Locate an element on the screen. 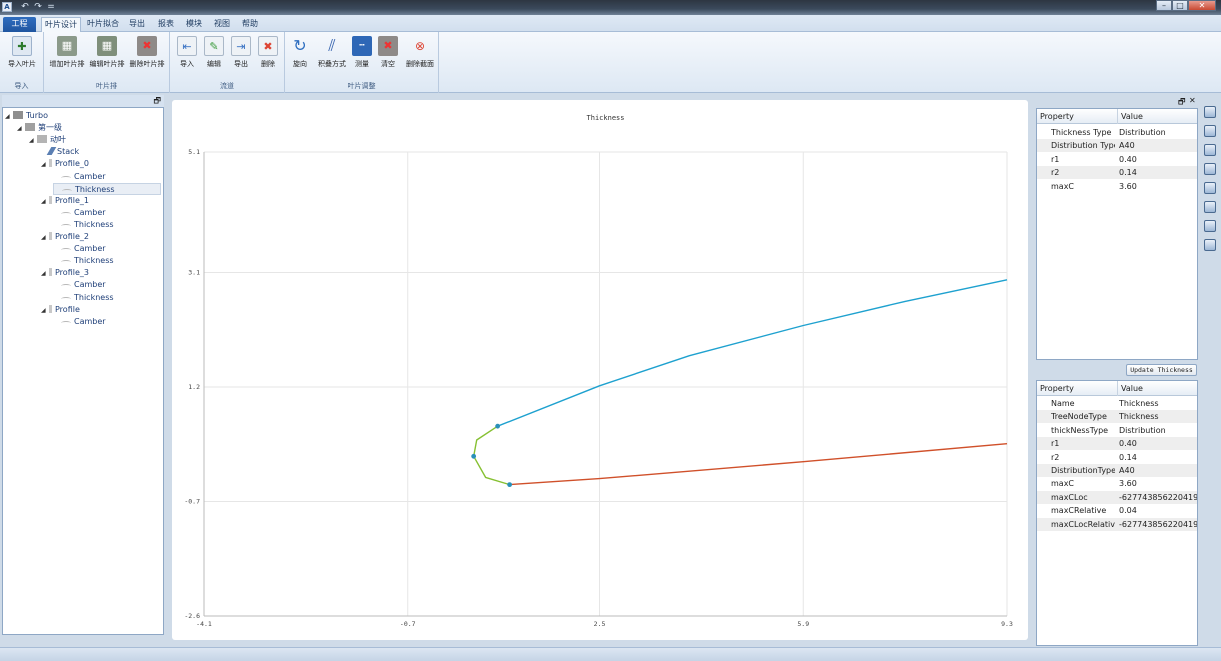  view-iso-icon is located at coordinates (1210, 226).